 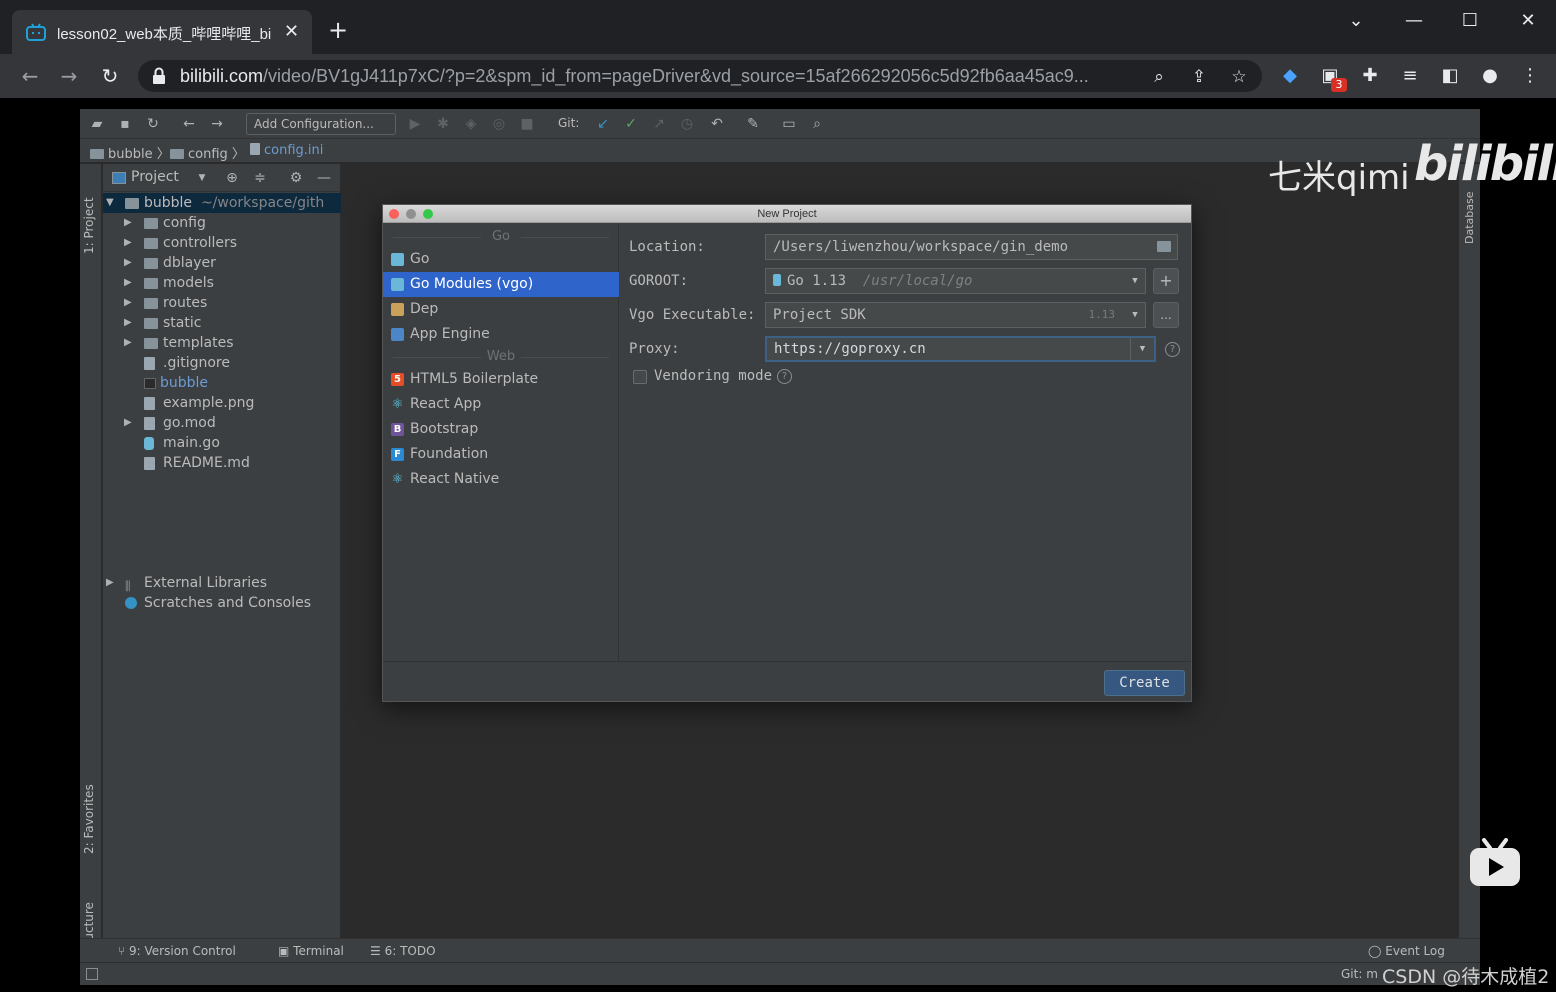 I want to click on side-panel-icon: ◧, so click(x=1450, y=76).